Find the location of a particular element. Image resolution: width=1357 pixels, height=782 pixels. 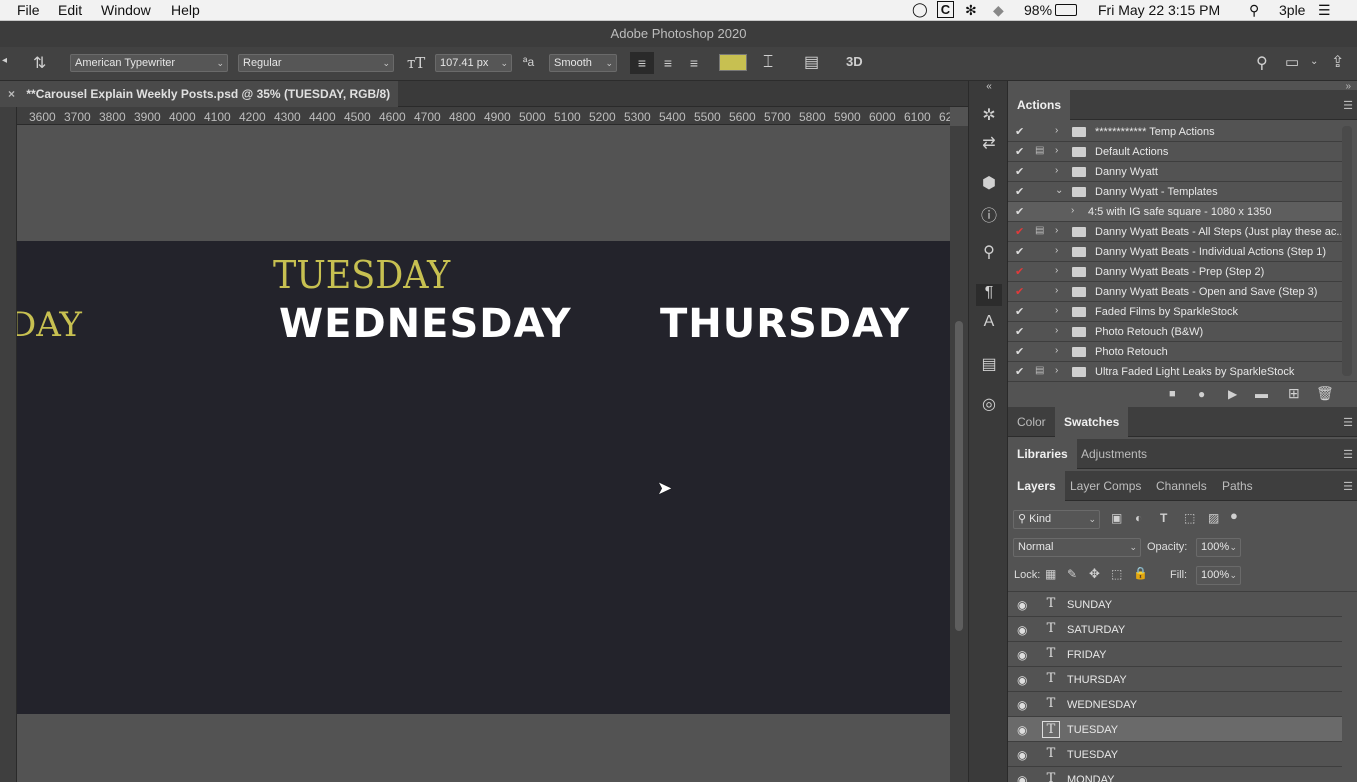

paragraph-styles-icon: ¶ is located at coordinates (989, 295).